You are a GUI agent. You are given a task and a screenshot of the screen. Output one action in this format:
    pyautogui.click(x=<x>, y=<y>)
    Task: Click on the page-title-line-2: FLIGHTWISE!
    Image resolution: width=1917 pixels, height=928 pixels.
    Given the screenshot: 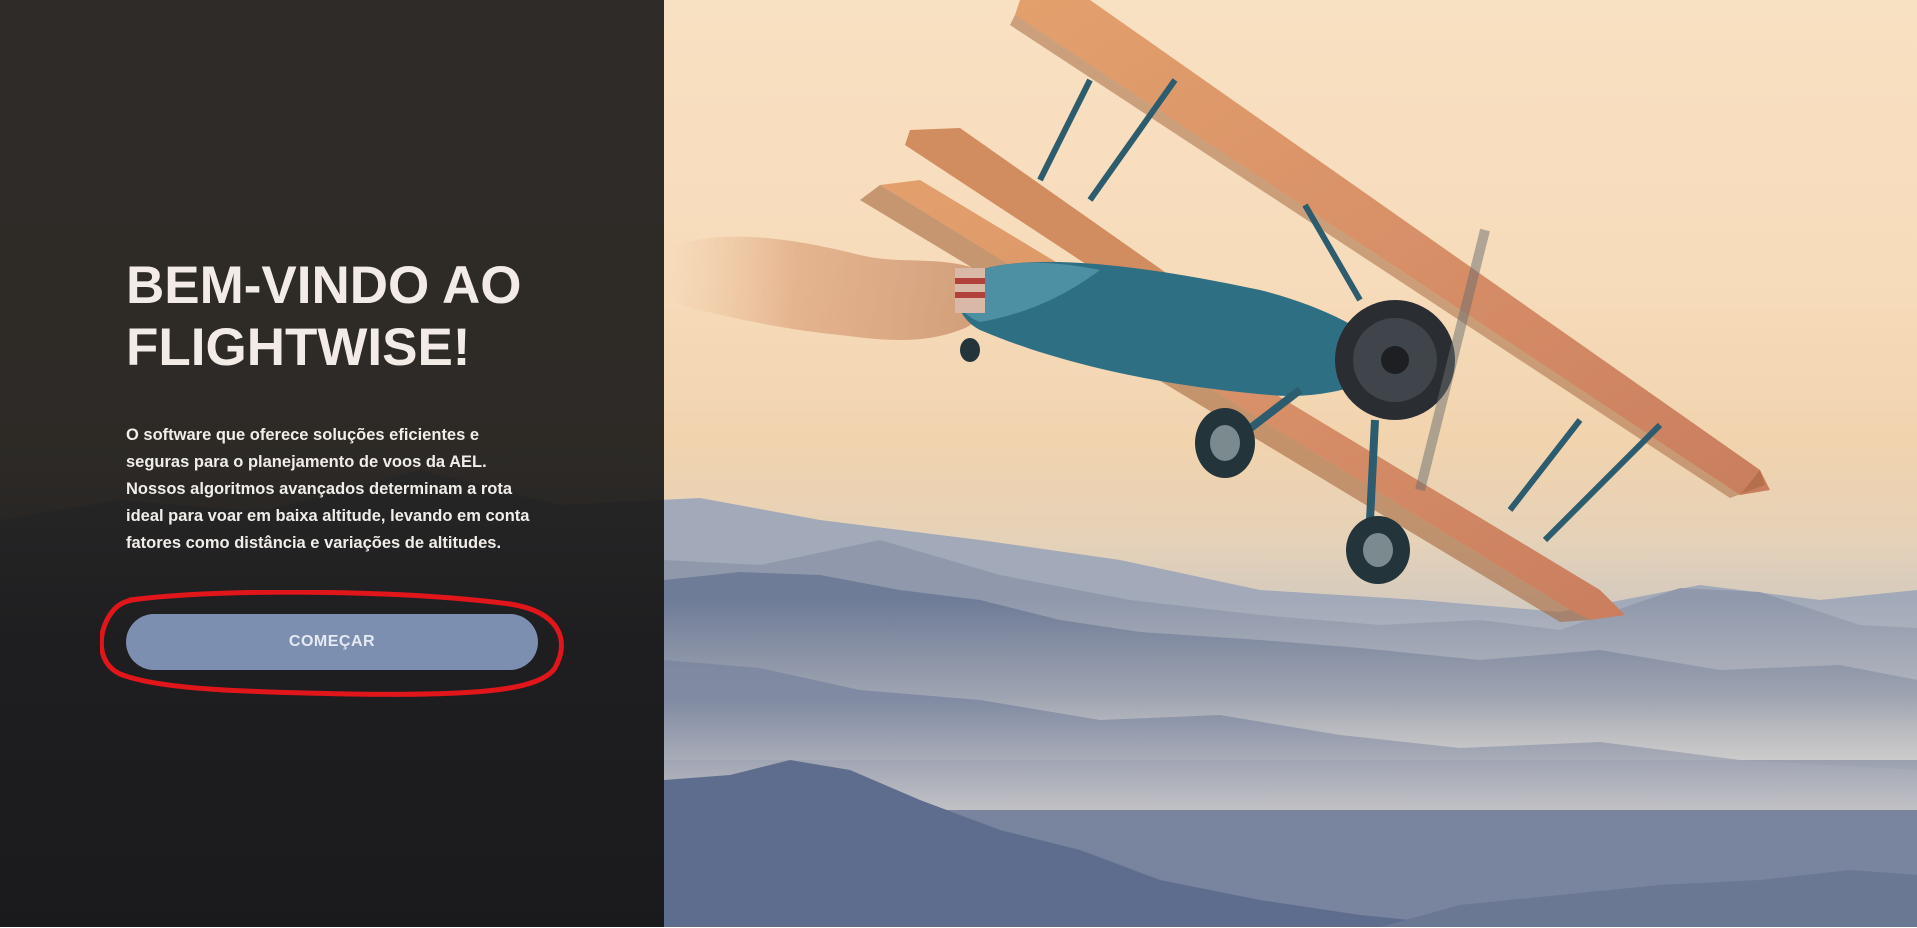 What is the action you would take?
    pyautogui.click(x=298, y=347)
    